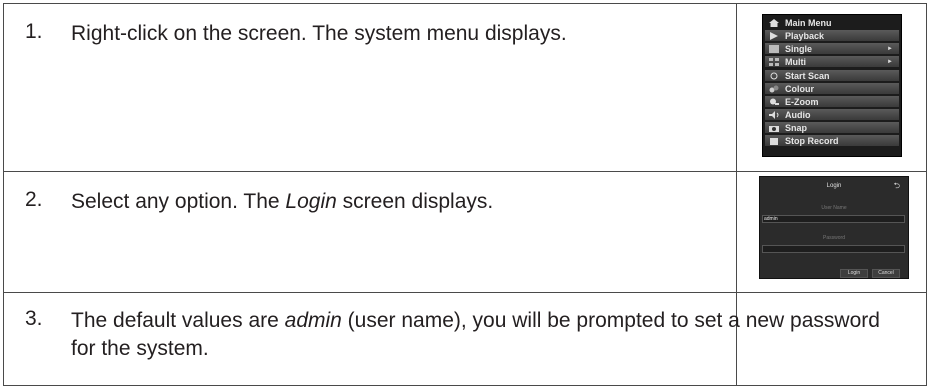 The image size is (930, 389). Describe the element at coordinates (178, 201) in the screenshot. I see `step-text-part: Select any option. The` at that location.